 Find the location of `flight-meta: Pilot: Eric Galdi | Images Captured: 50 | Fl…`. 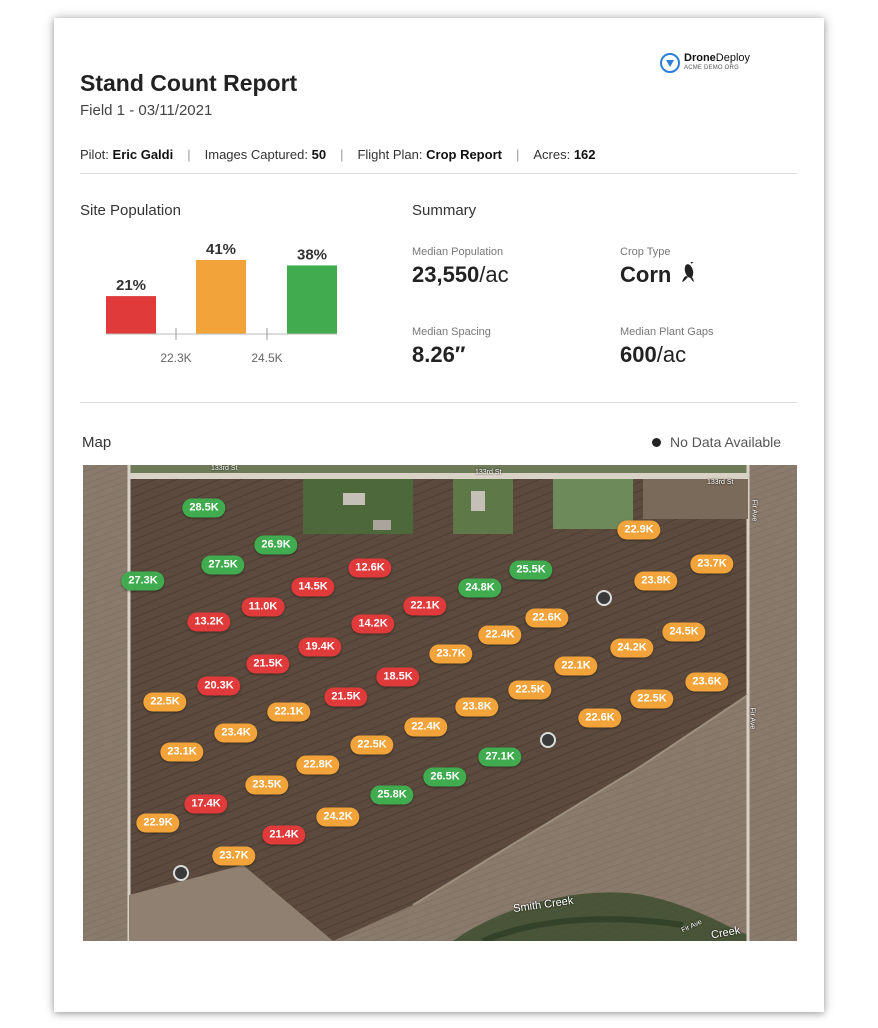

flight-meta: Pilot: Eric Galdi | Images Captured: 50 | Fl… is located at coordinates (338, 154).